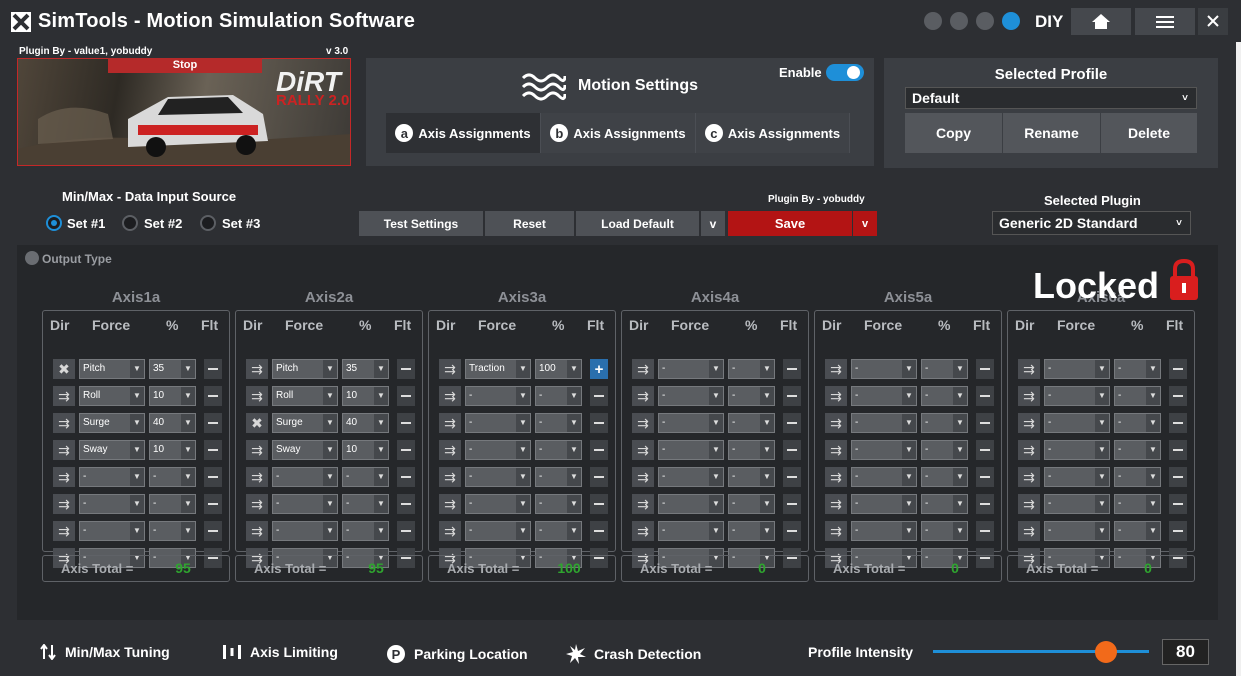 The image size is (1241, 676). Describe the element at coordinates (1052, 133) in the screenshot. I see `rename-button: Rename` at that location.